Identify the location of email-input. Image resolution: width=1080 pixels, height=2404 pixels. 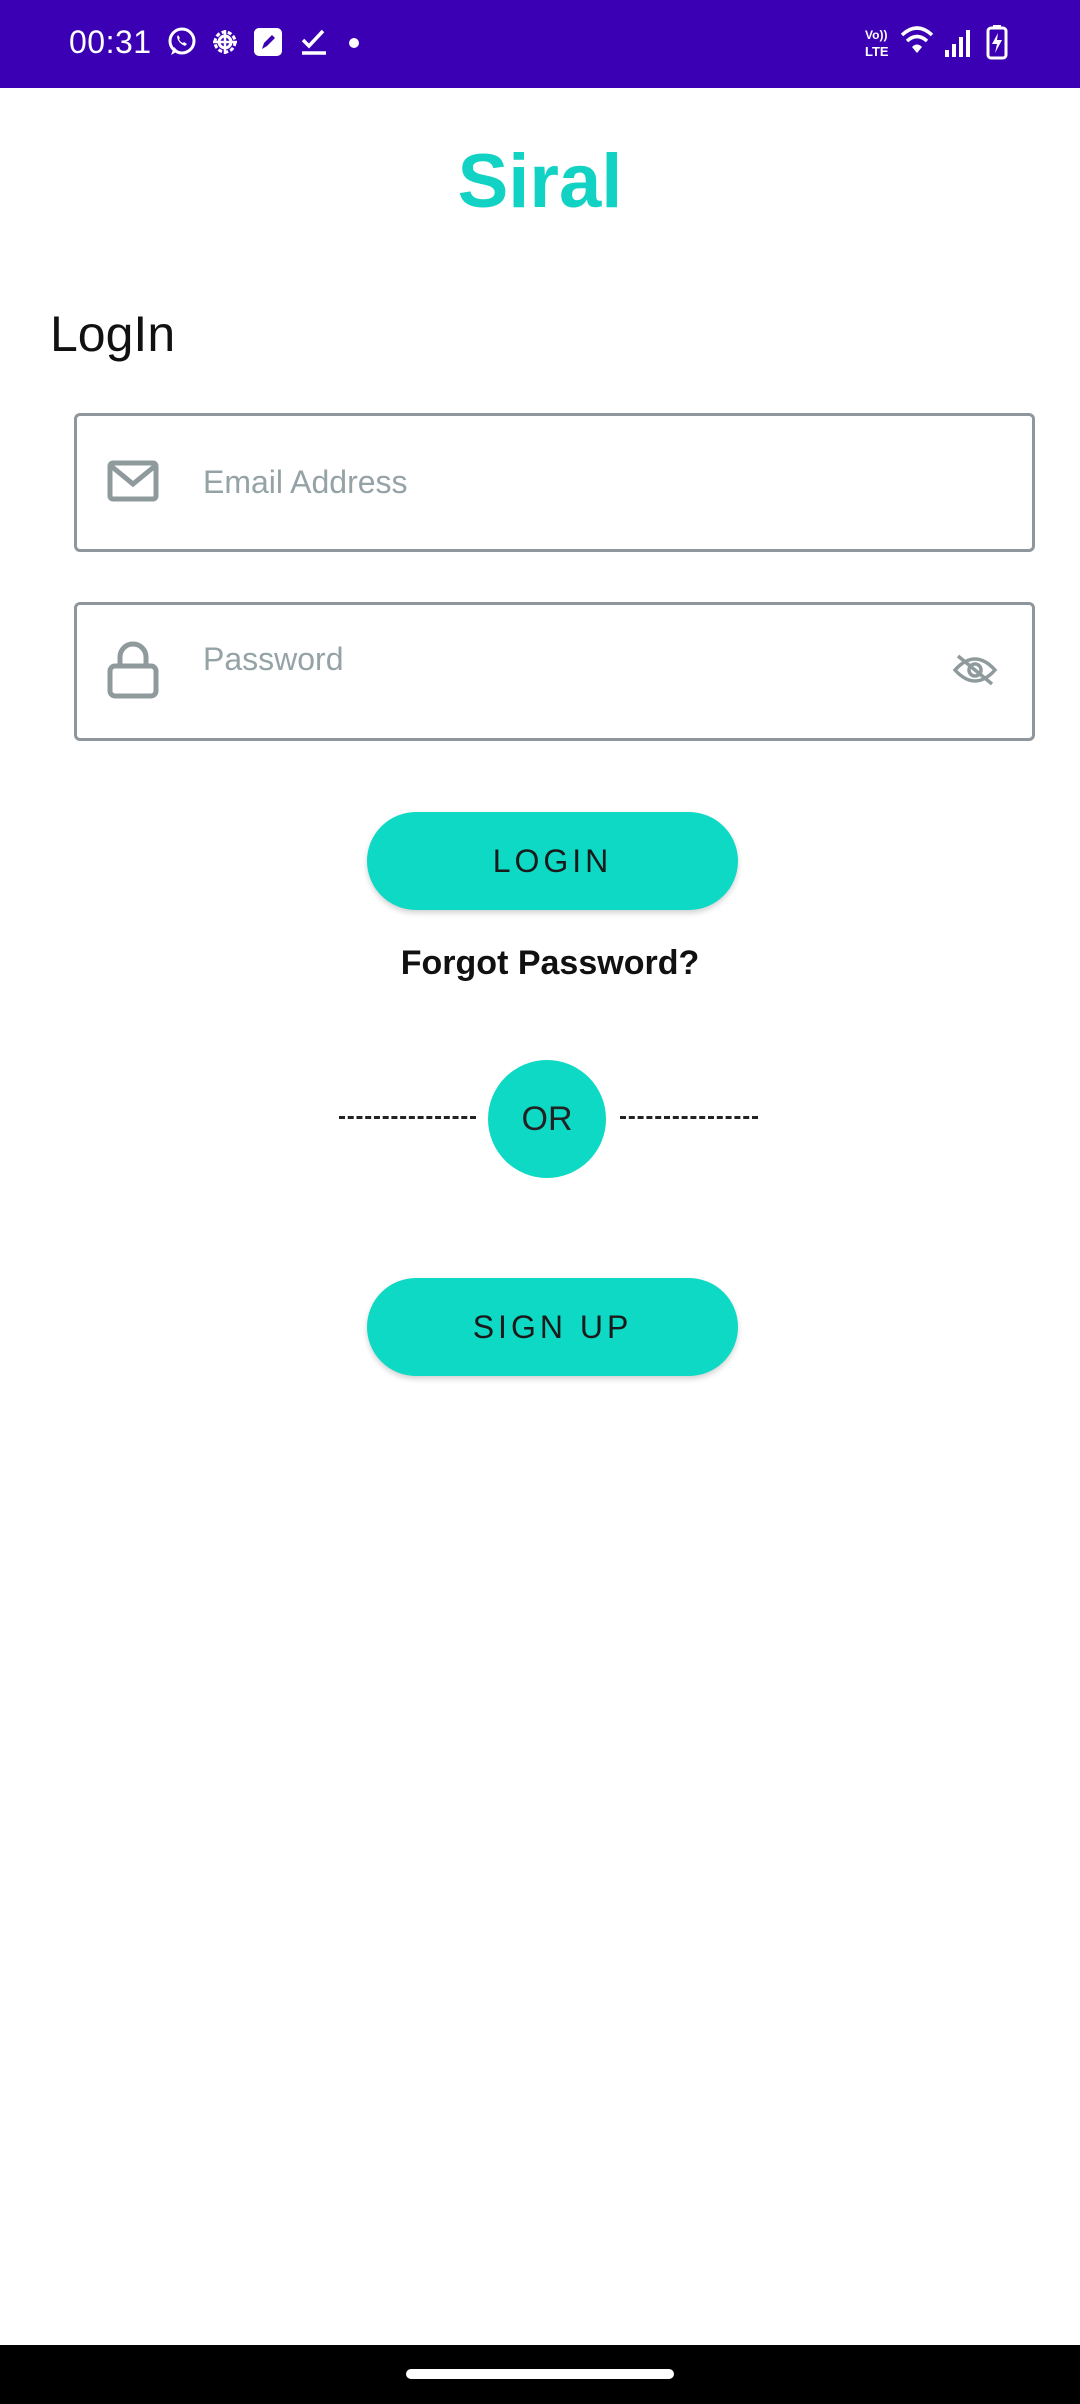
(567, 482).